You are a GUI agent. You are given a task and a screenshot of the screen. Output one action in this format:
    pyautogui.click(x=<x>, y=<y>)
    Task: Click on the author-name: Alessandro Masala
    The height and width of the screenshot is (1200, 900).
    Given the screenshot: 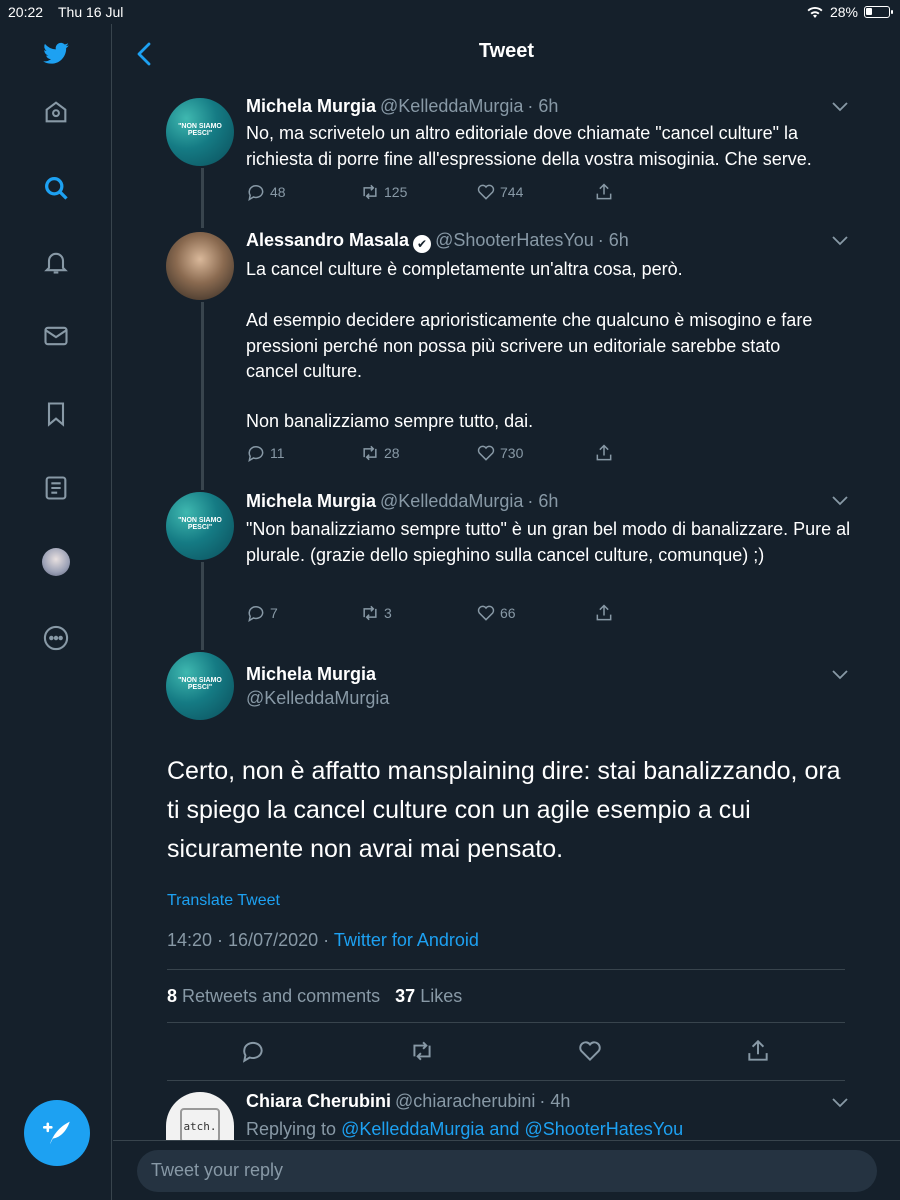 What is the action you would take?
    pyautogui.click(x=327, y=240)
    